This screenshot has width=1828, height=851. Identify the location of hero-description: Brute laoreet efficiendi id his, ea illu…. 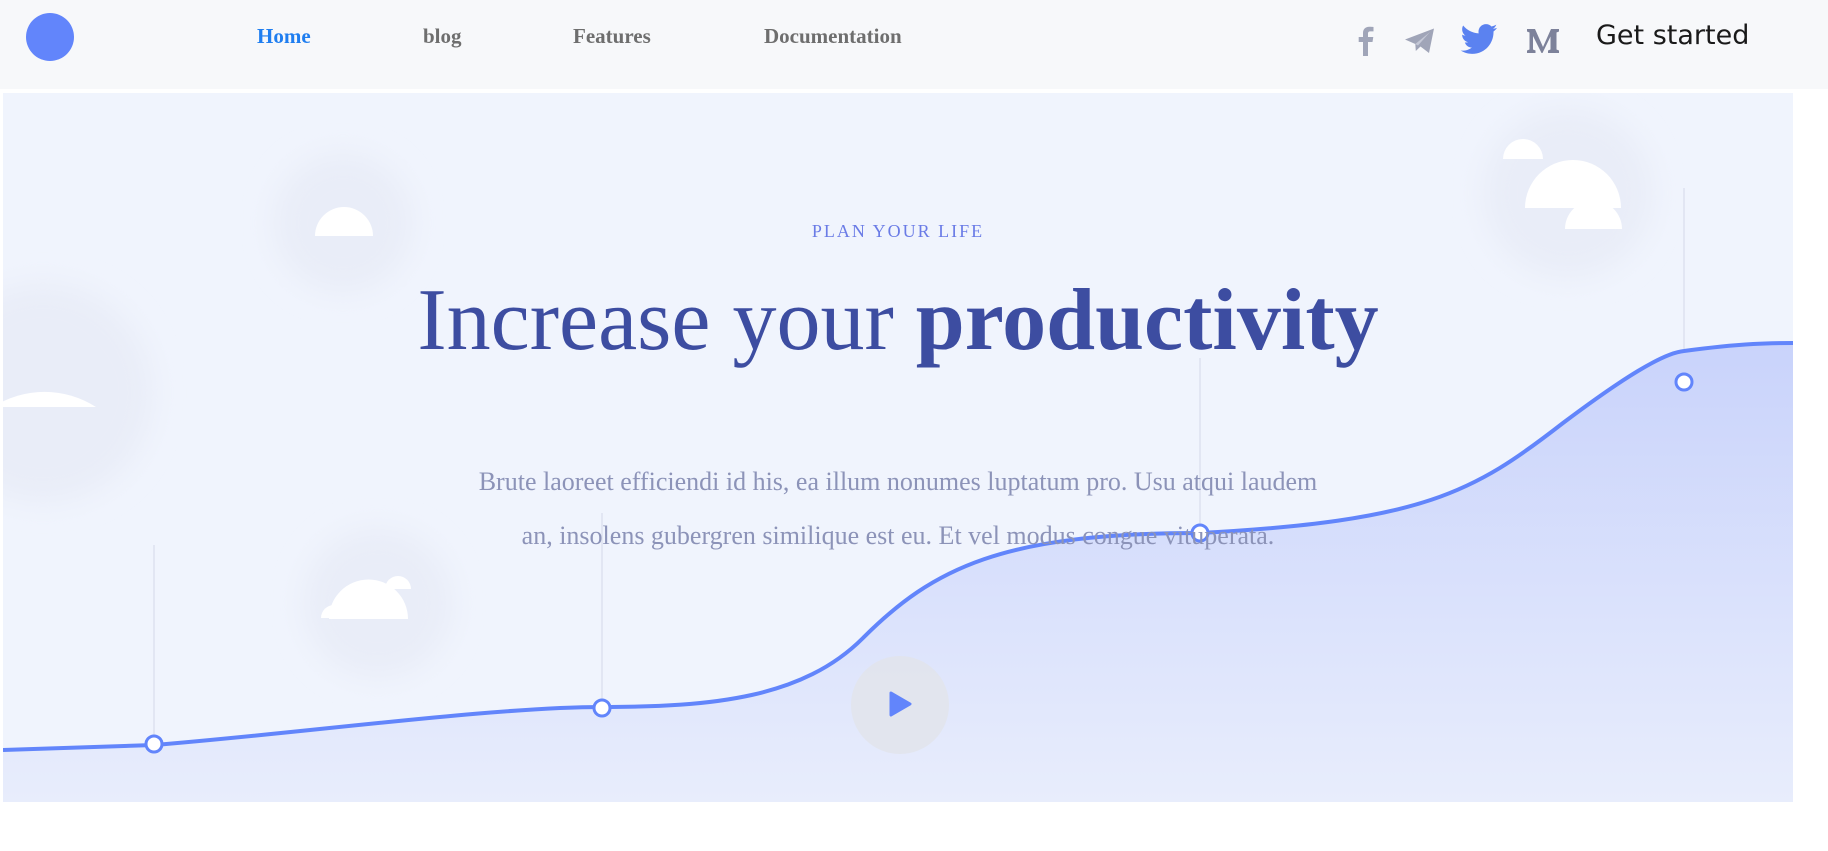
(898, 508).